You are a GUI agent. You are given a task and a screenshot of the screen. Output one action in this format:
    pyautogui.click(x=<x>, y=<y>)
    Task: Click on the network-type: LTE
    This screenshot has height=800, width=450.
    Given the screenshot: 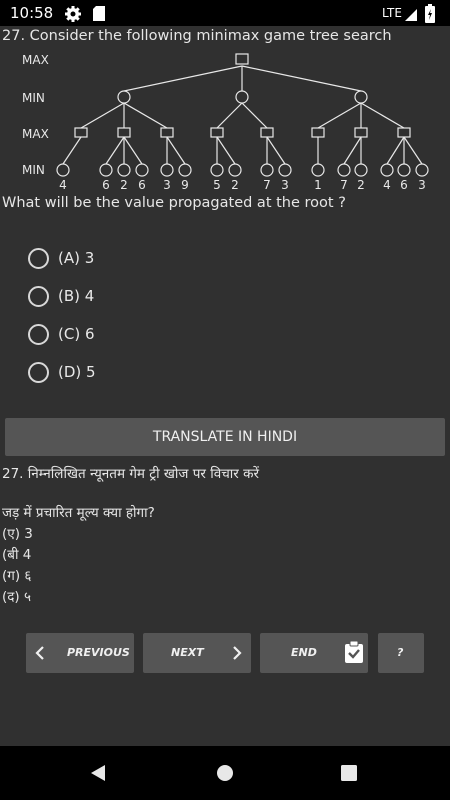 What is the action you would take?
    pyautogui.click(x=392, y=13)
    